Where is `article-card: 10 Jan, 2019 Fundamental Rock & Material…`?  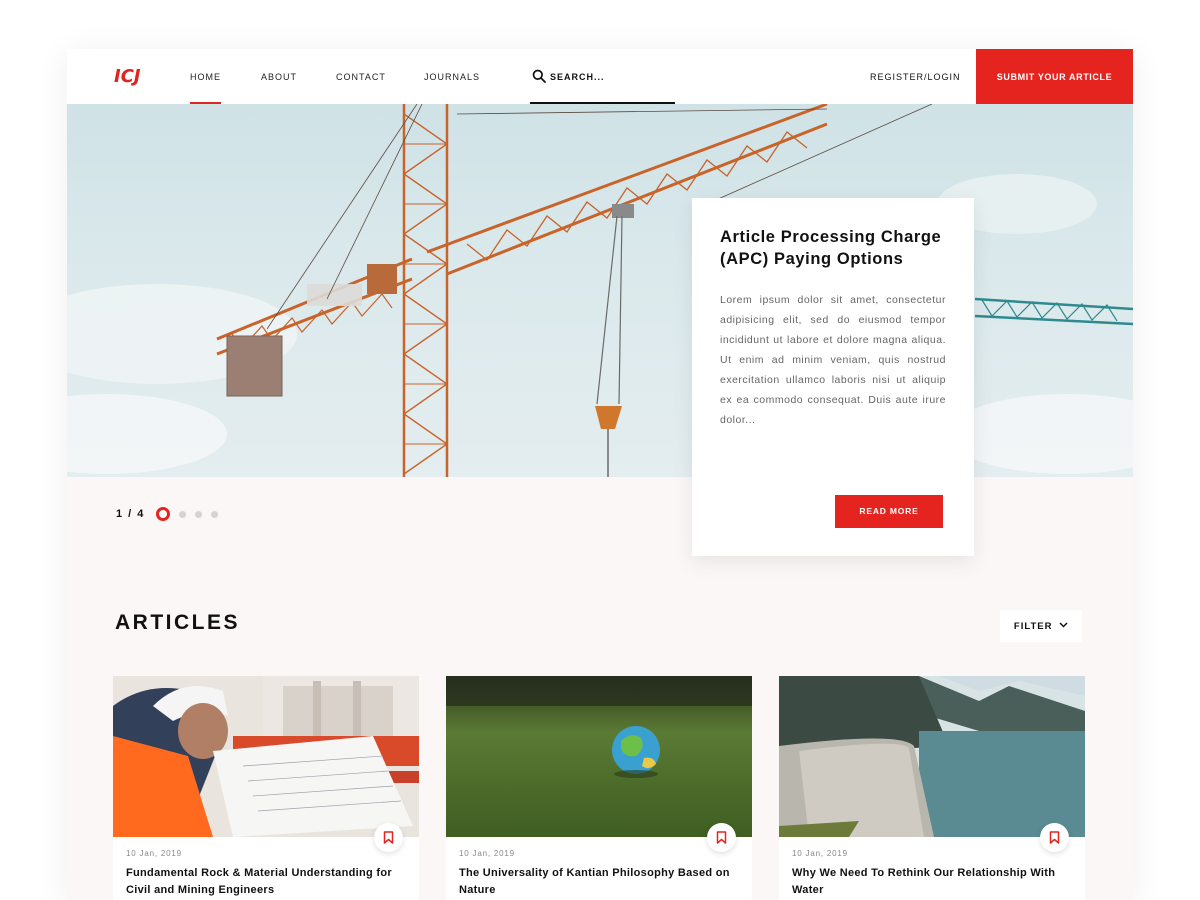 article-card: 10 Jan, 2019 Fundamental Rock & Material… is located at coordinates (266, 788).